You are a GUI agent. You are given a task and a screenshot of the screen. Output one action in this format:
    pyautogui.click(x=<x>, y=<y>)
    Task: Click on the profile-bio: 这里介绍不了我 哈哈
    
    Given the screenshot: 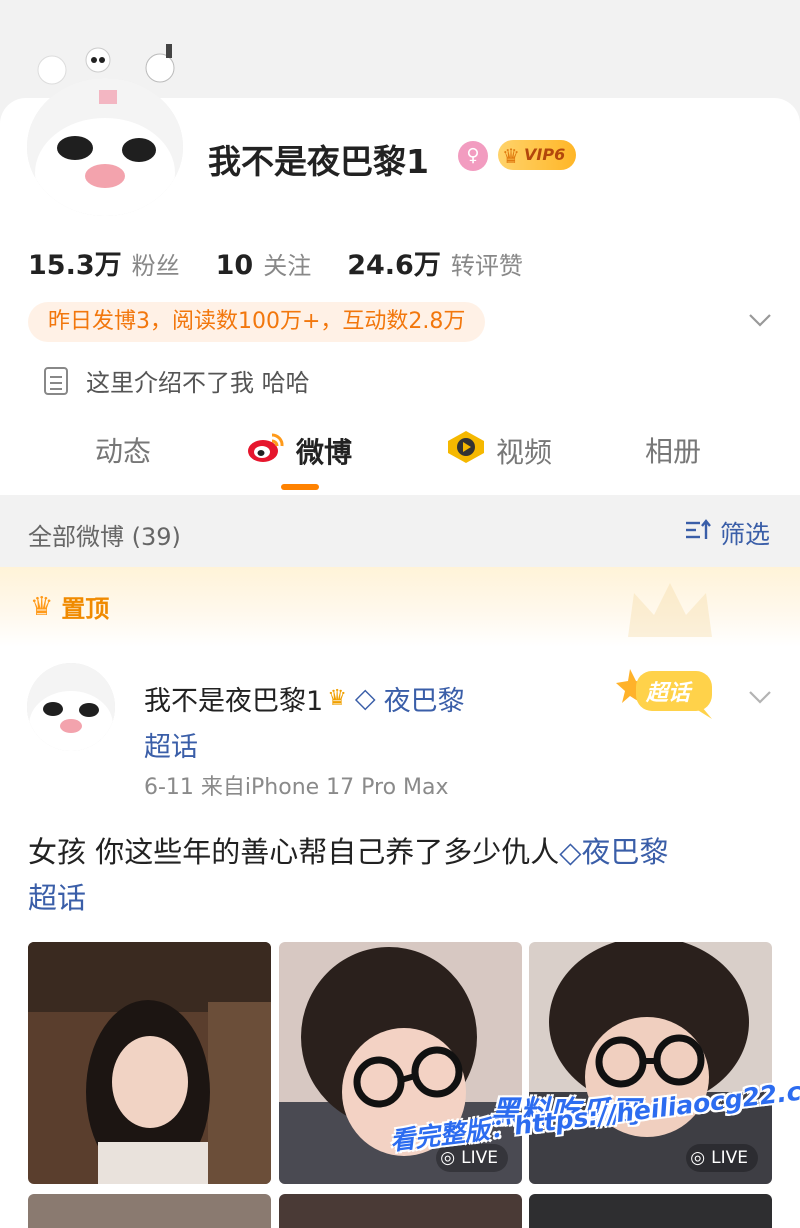 What is the action you would take?
    pyautogui.click(x=177, y=380)
    